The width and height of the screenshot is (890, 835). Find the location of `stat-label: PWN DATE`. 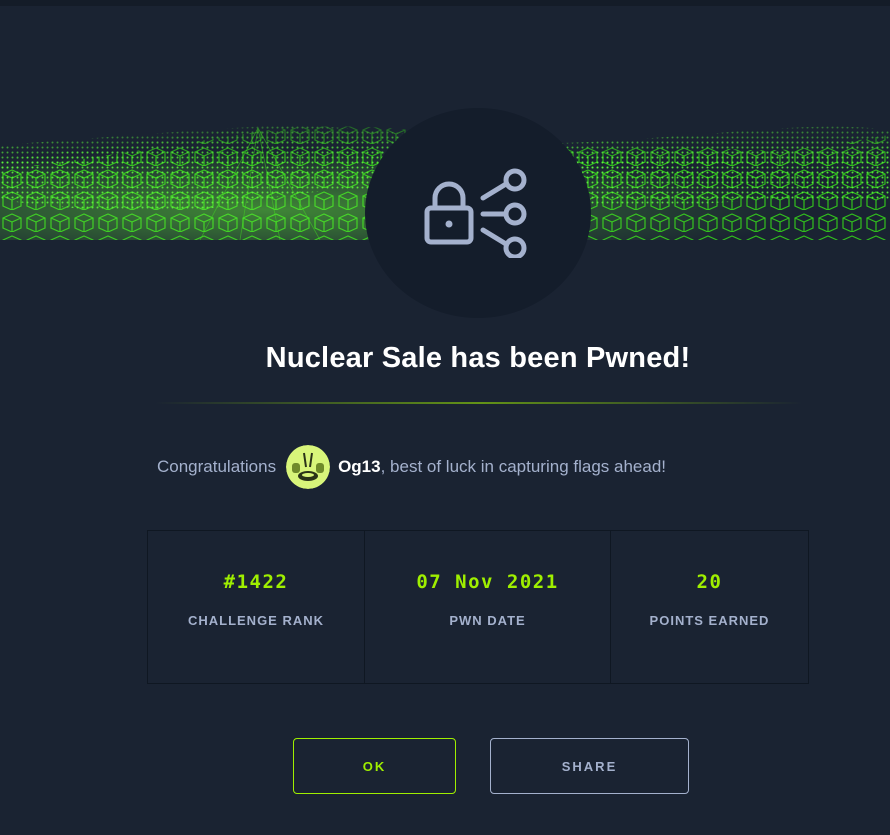

stat-label: PWN DATE is located at coordinates (487, 620).